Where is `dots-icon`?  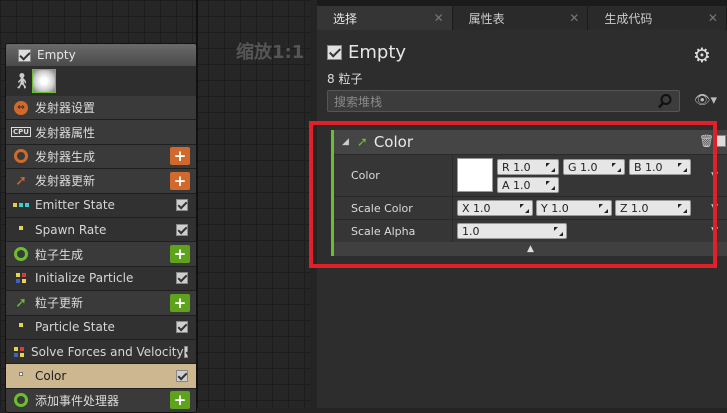 dots-icon is located at coordinates (21, 205).